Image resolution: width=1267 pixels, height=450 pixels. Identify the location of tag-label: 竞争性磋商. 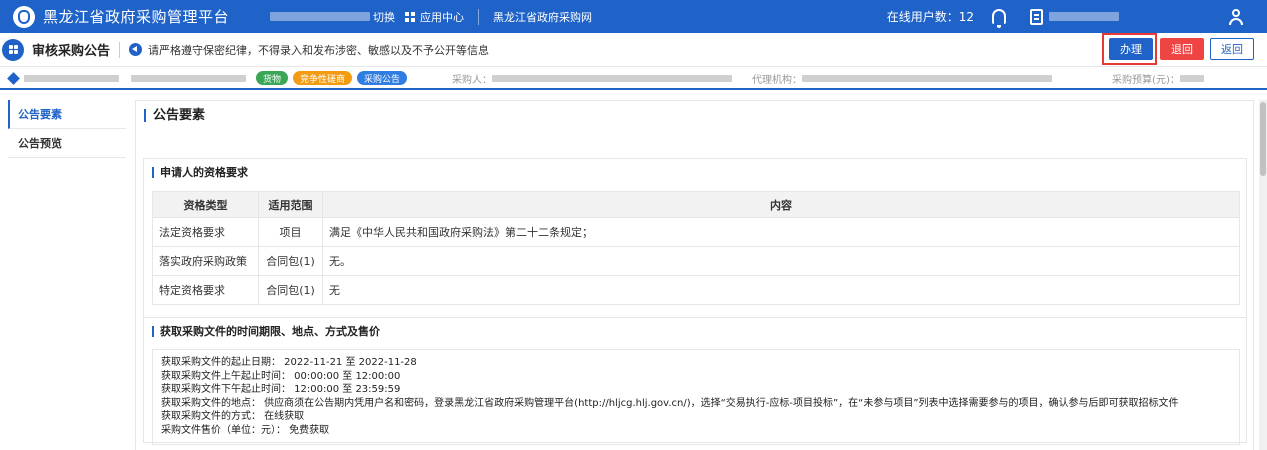
(323, 79).